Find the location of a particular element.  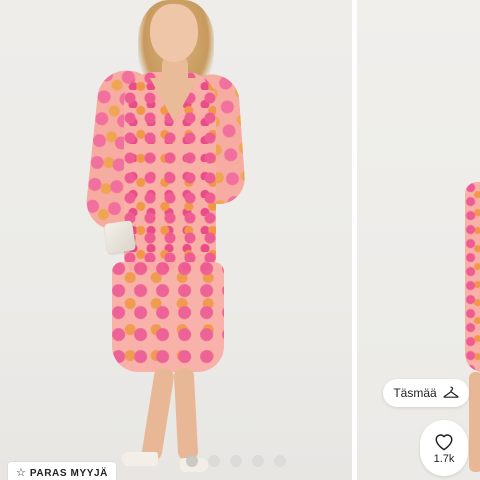

model-leg-right is located at coordinates (186, 414).